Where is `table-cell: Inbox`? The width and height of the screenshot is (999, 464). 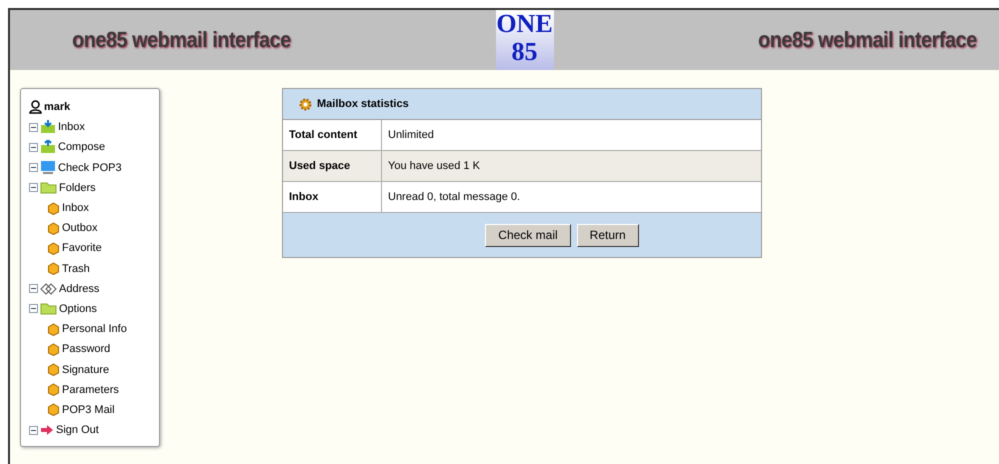
table-cell: Inbox is located at coordinates (332, 197).